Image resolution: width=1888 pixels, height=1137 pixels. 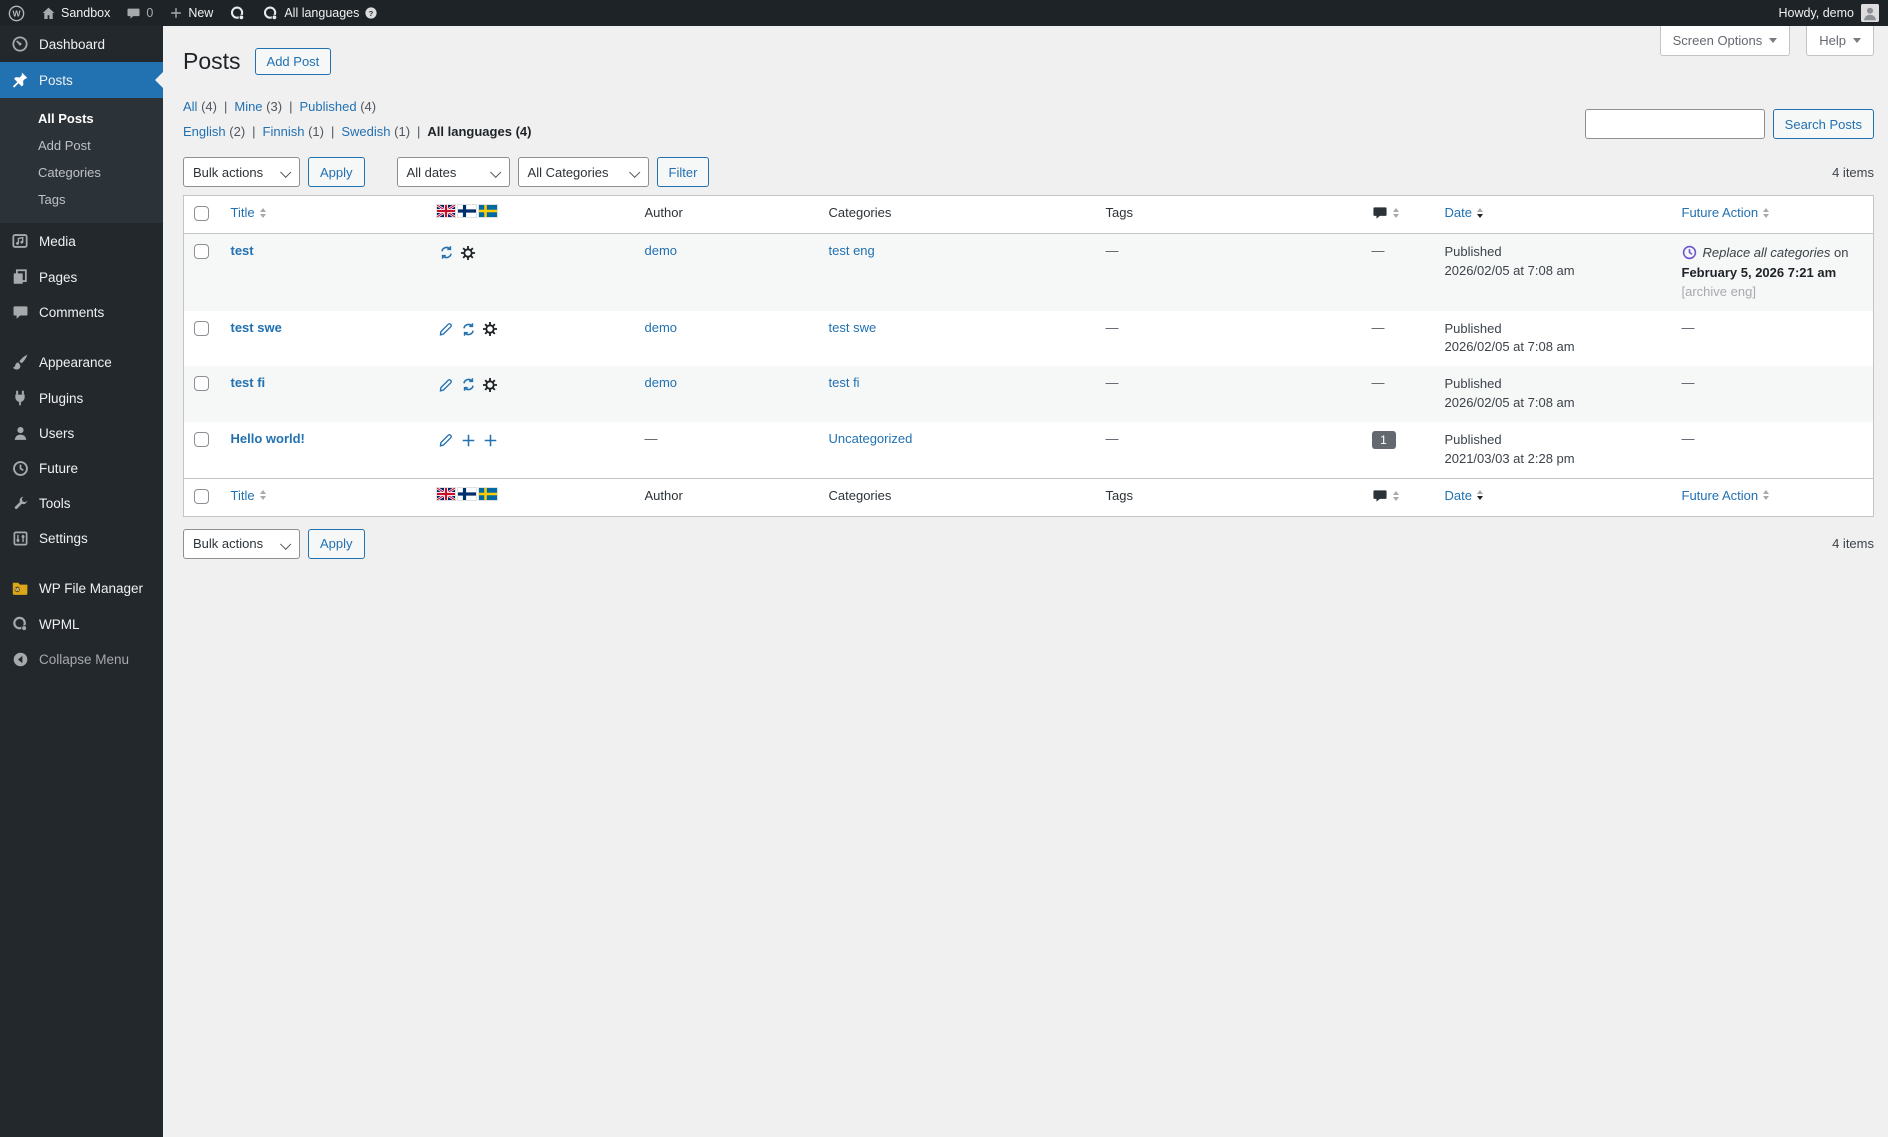 I want to click on filter-button: Filter, so click(x=683, y=172).